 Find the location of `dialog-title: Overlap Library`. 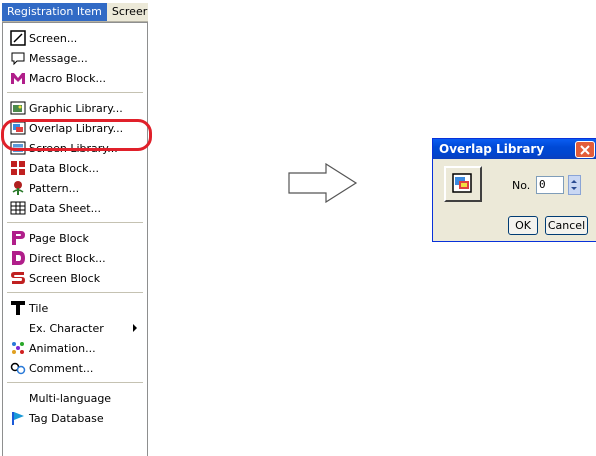

dialog-title: Overlap Library is located at coordinates (514, 149).